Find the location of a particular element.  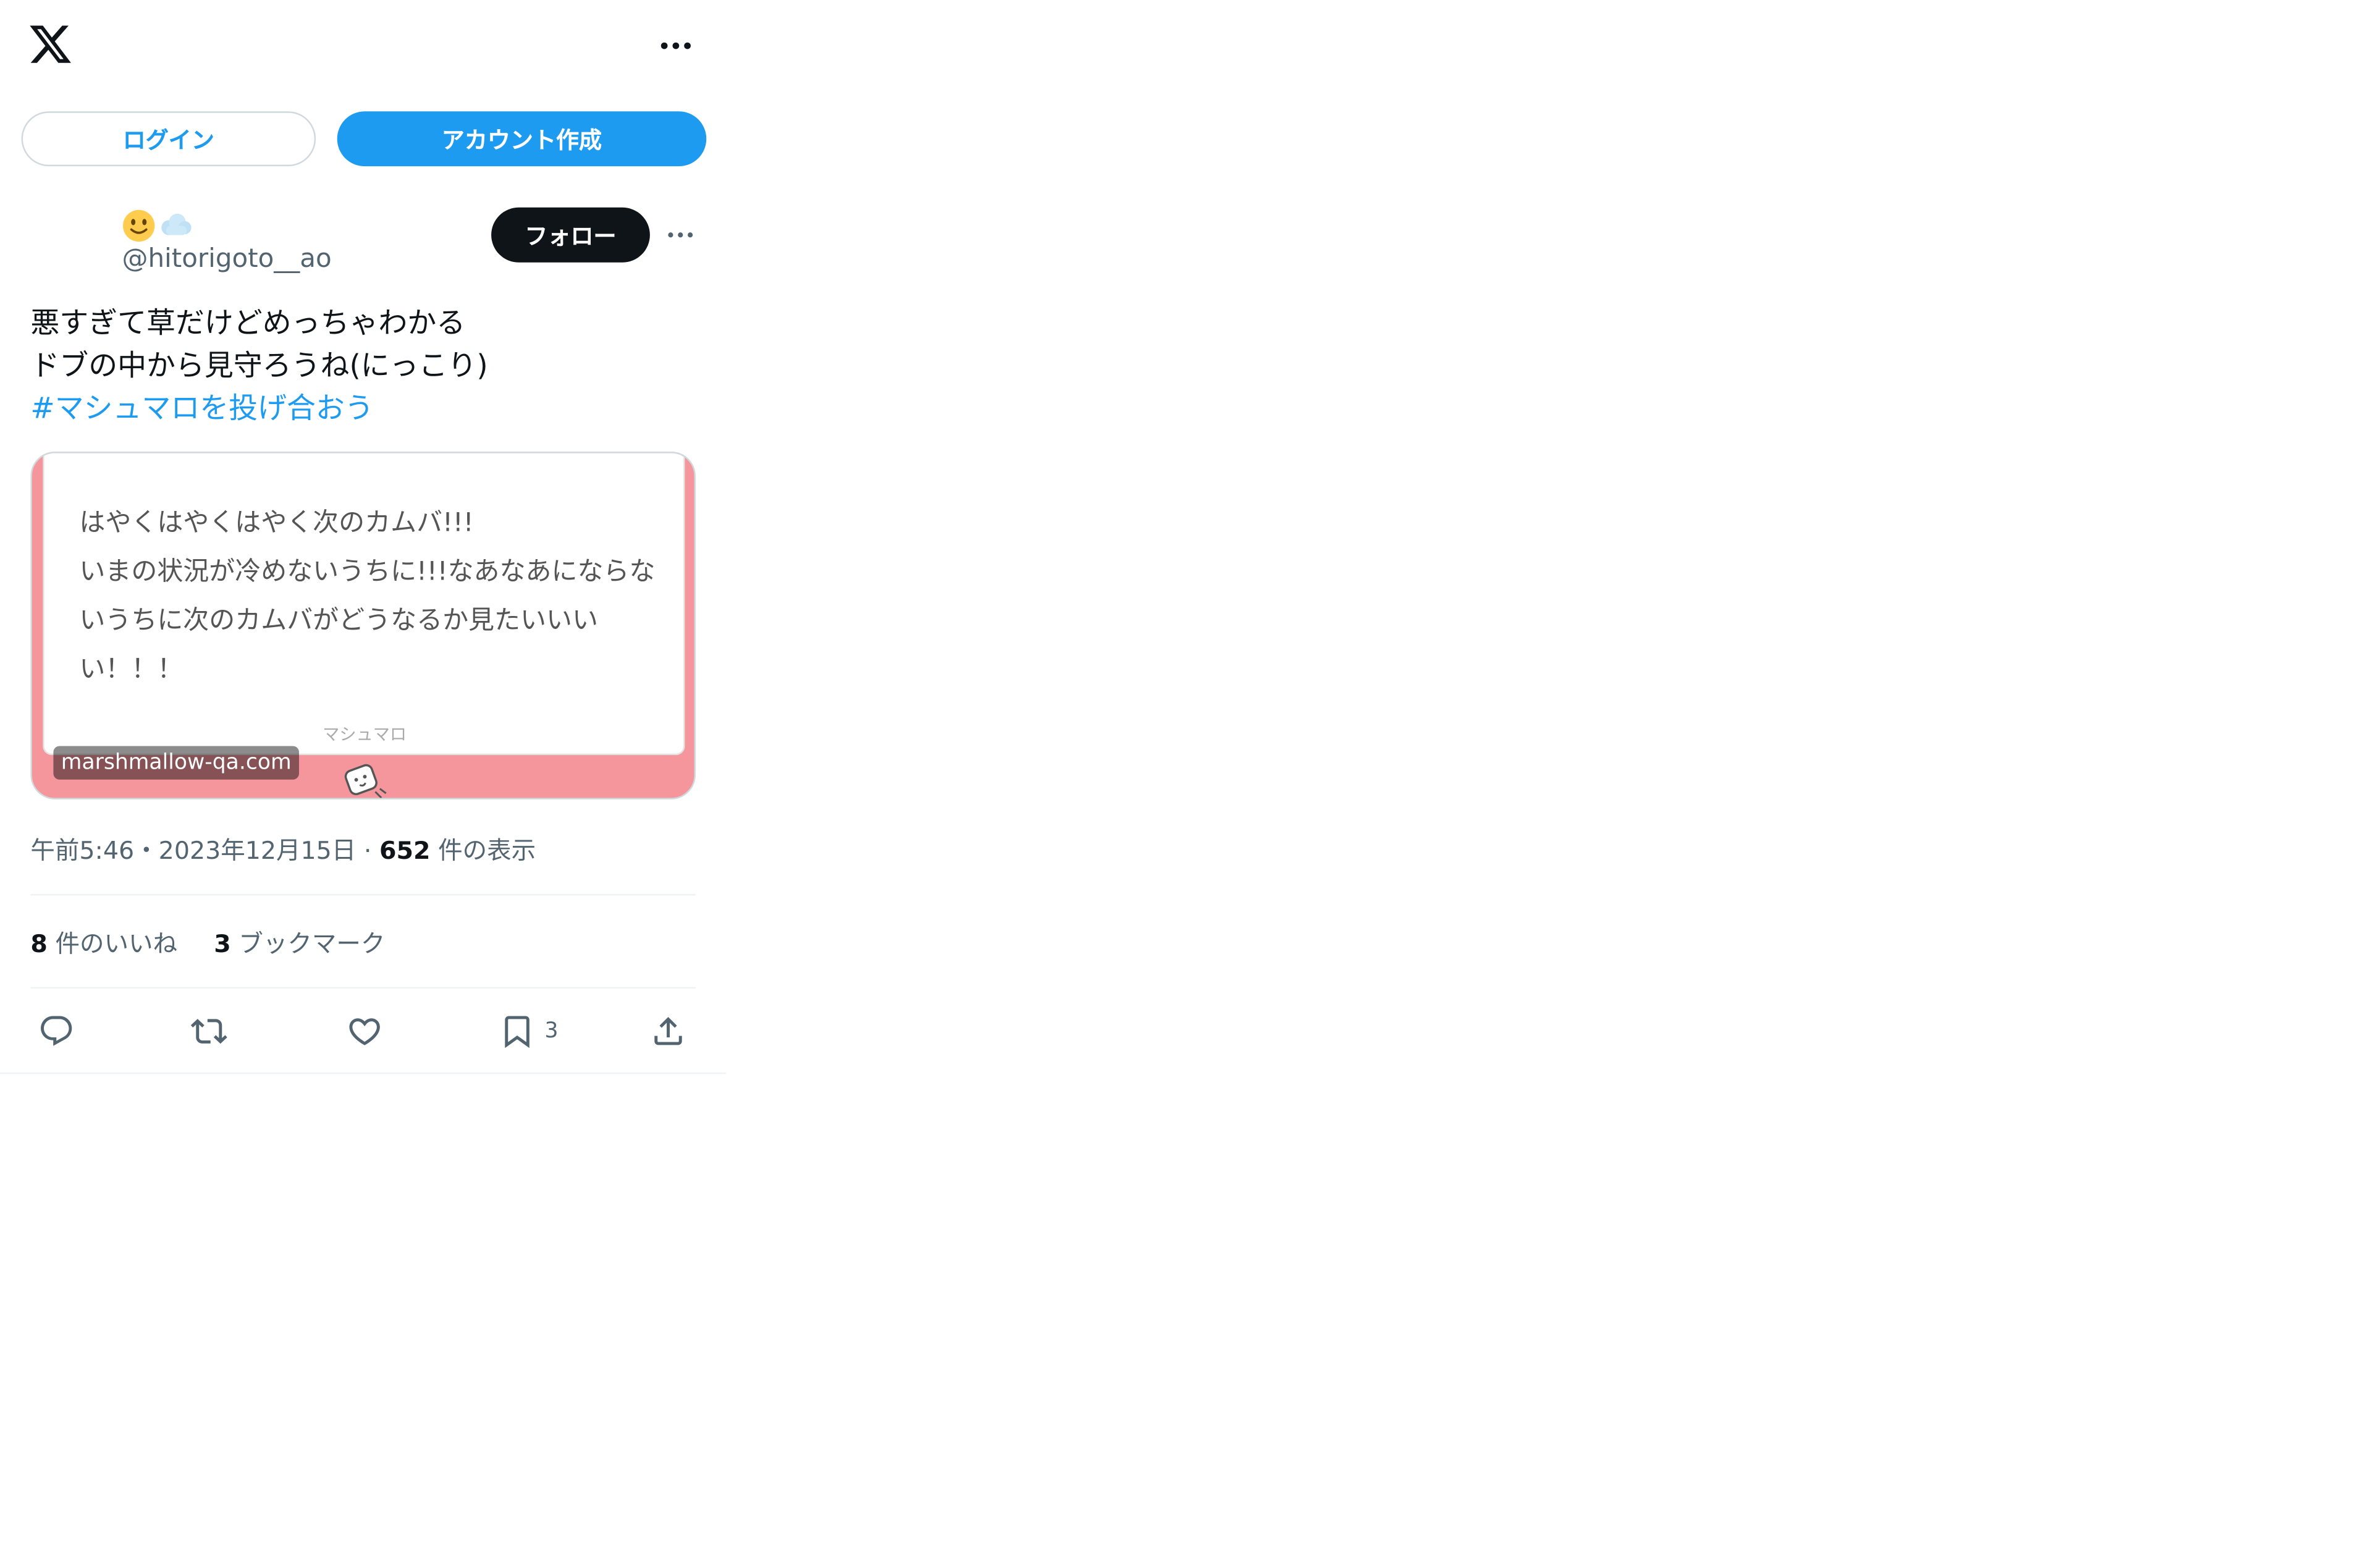

tweet-text-line: ドブの中から見守ろうね(にっこり) is located at coordinates (259, 366).